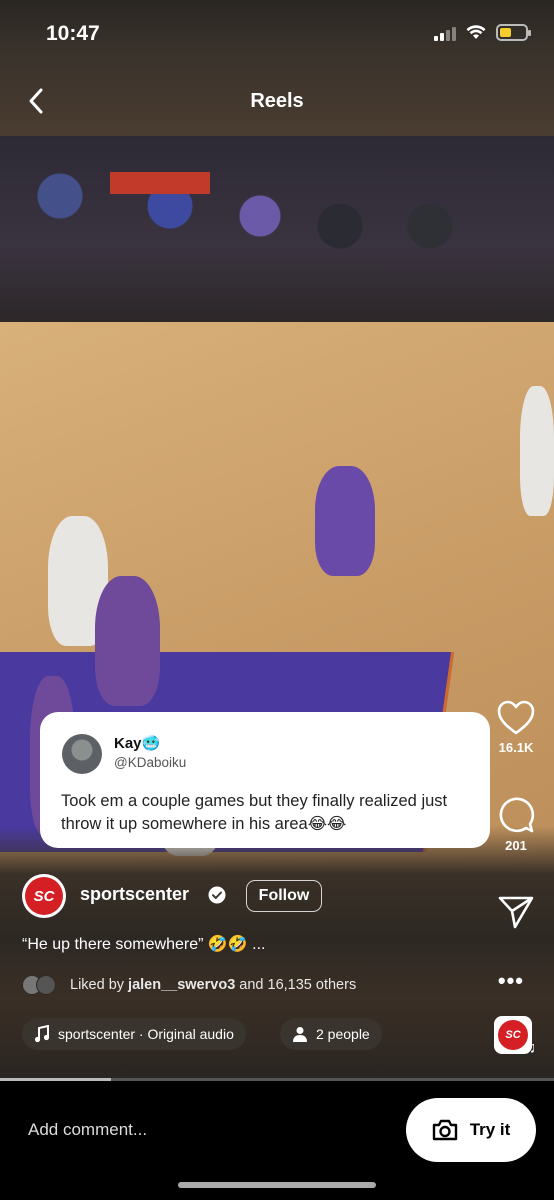 The height and width of the screenshot is (1200, 554). I want to click on video-progress-fill, so click(55, 1079).